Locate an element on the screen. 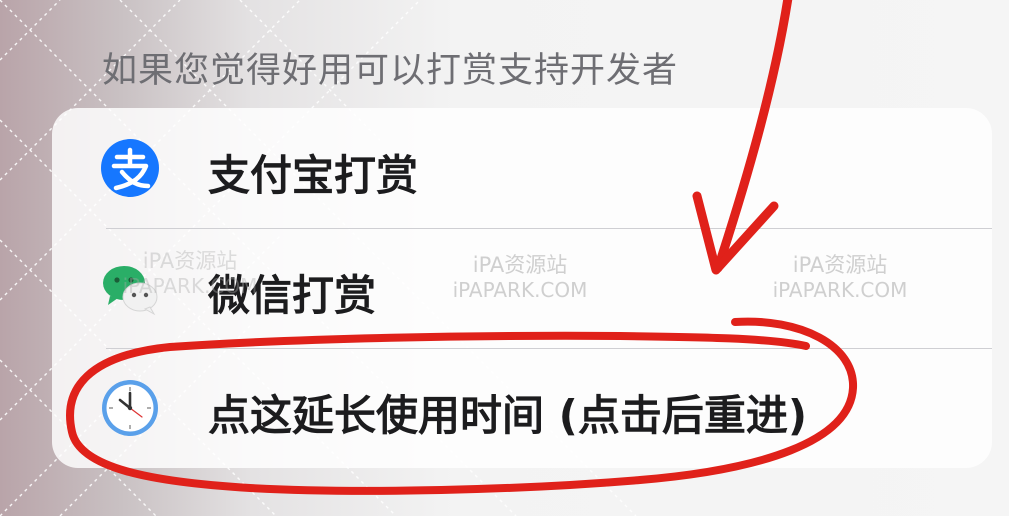 The height and width of the screenshot is (516, 1009). extend-usage-time-label: 点这延长使用时间 (点击后重进) is located at coordinates (508, 415).